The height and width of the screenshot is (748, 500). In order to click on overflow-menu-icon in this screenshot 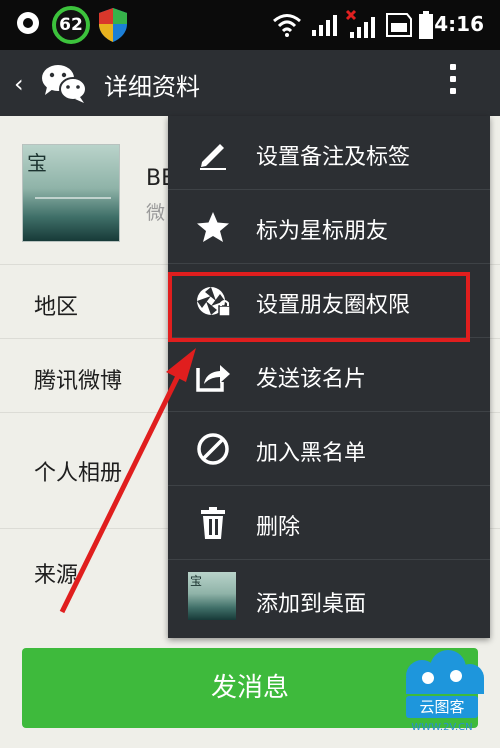, I will do `click(453, 84)`.